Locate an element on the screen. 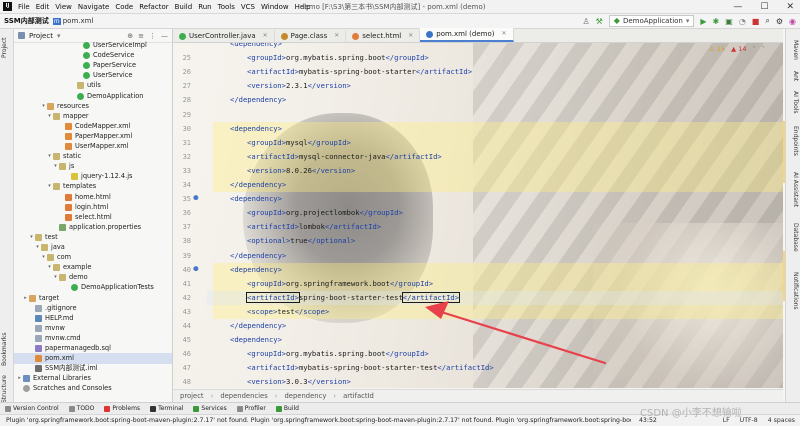 The height and width of the screenshot is (426, 800). tree-item-label: Scratches and Consoles is located at coordinates (72, 388).